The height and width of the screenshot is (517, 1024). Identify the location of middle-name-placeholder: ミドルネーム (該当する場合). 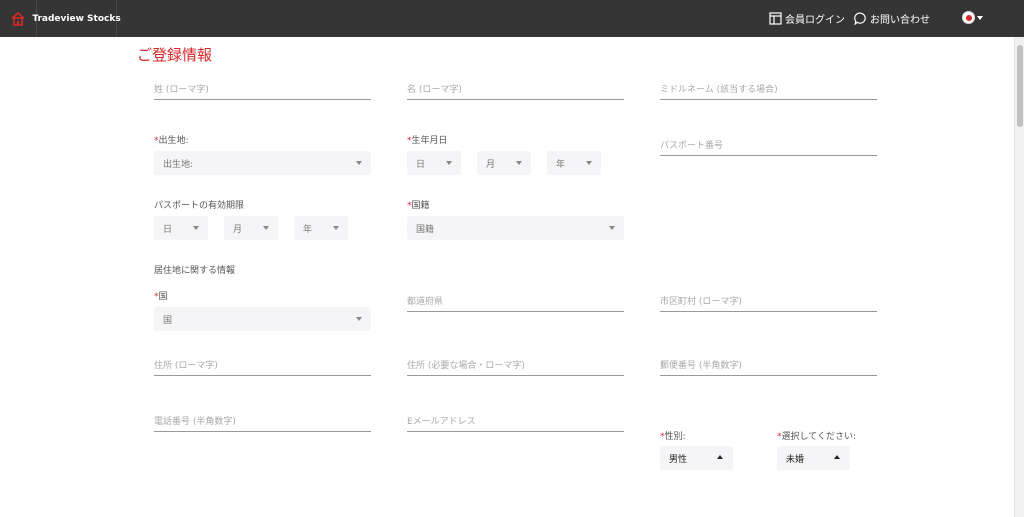
(719, 90).